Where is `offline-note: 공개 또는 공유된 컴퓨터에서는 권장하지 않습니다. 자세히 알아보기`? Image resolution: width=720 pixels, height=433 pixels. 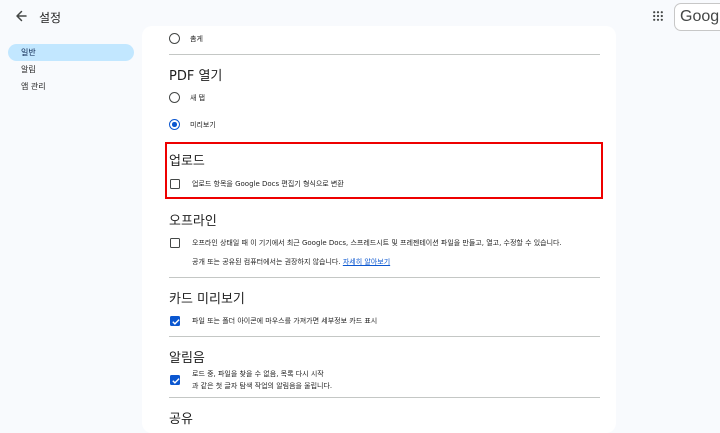
offline-note: 공개 또는 공유된 컴퓨터에서는 권장하지 않습니다. 자세히 알아보기 is located at coordinates (291, 262).